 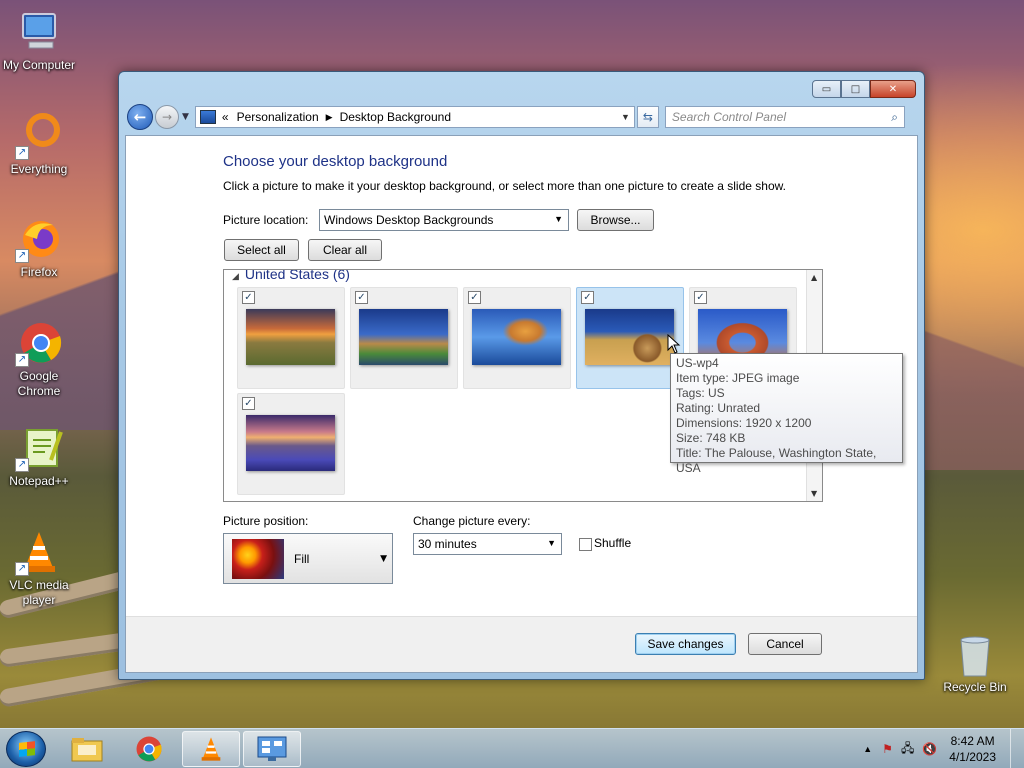 What do you see at coordinates (140, 117) in the screenshot?
I see `back-button: ←` at bounding box center [140, 117].